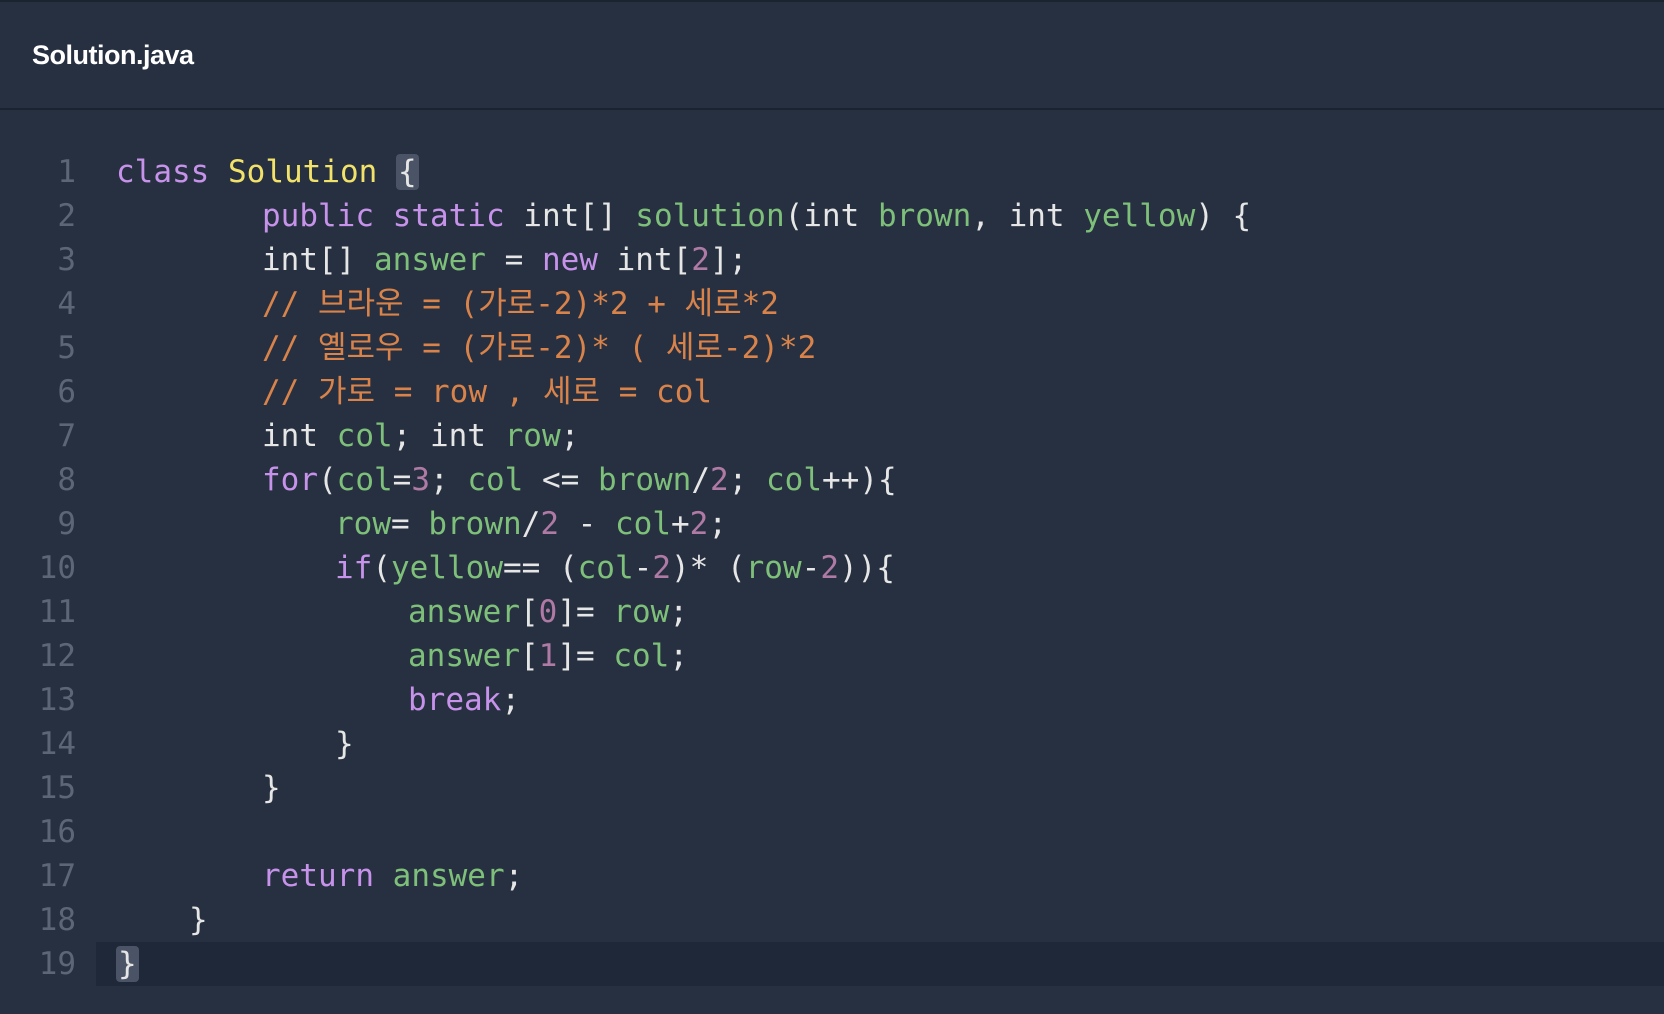  What do you see at coordinates (1223, 216) in the screenshot?
I see `text-token: ) {` at bounding box center [1223, 216].